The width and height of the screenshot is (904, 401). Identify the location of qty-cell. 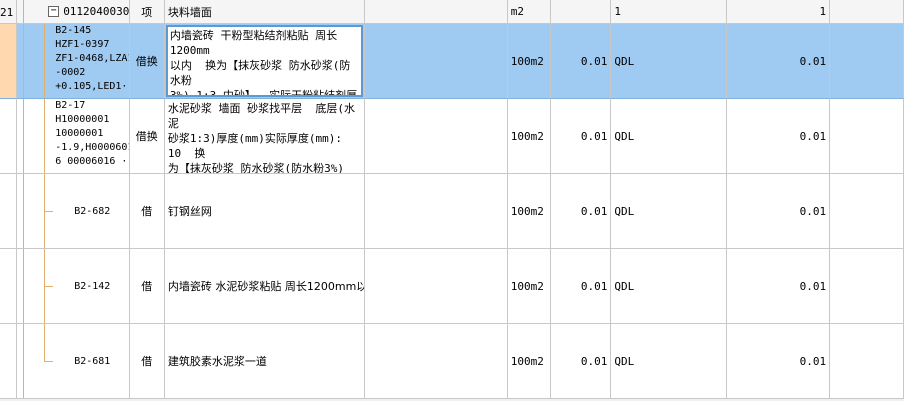
(581, 12).